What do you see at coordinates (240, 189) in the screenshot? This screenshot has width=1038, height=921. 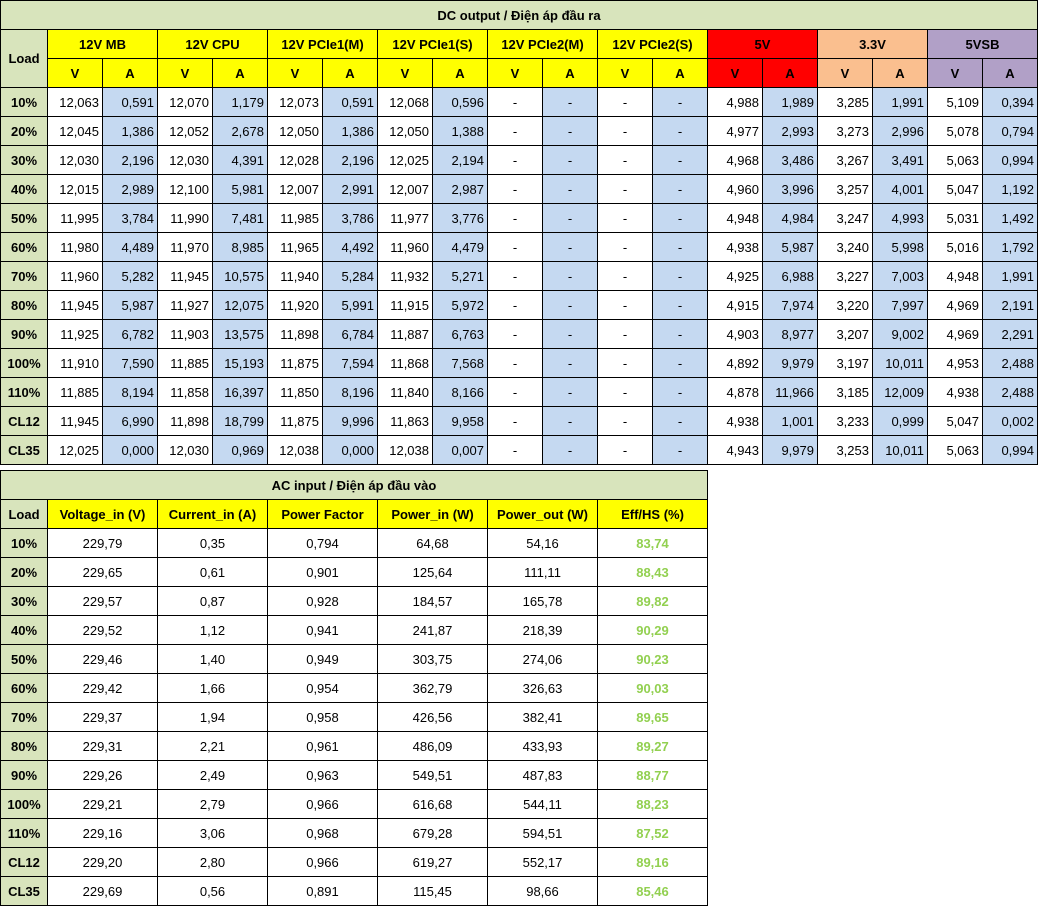 I see `current-cell: 5,981` at bounding box center [240, 189].